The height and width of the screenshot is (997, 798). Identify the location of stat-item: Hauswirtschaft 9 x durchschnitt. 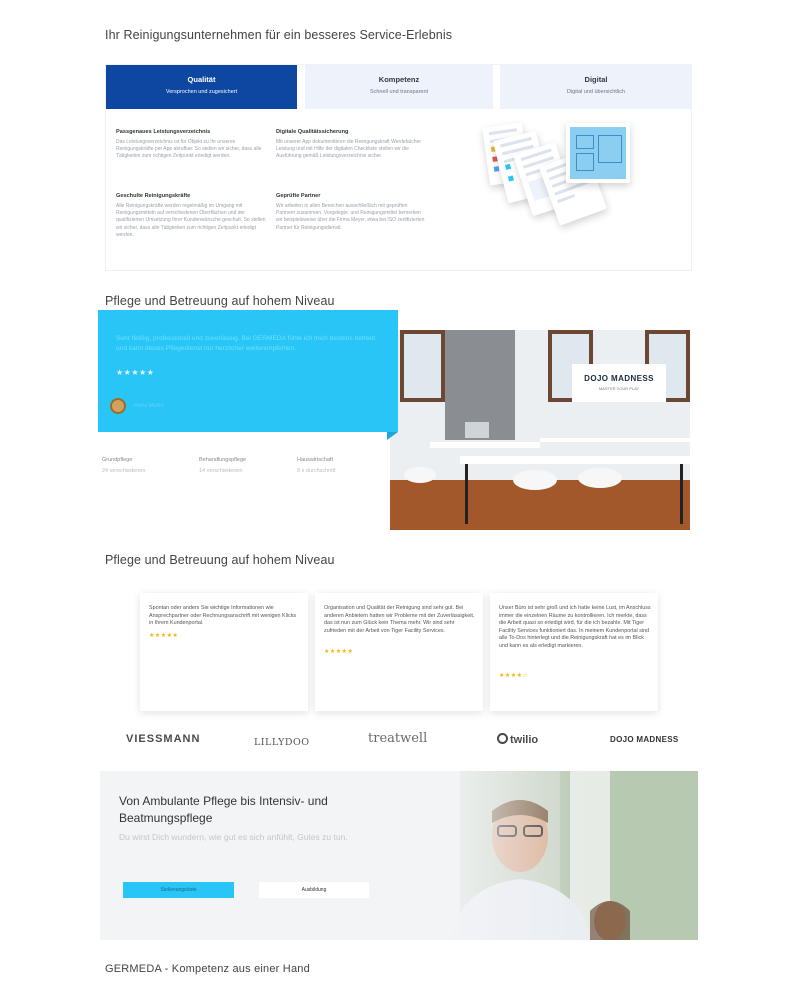
(316, 465).